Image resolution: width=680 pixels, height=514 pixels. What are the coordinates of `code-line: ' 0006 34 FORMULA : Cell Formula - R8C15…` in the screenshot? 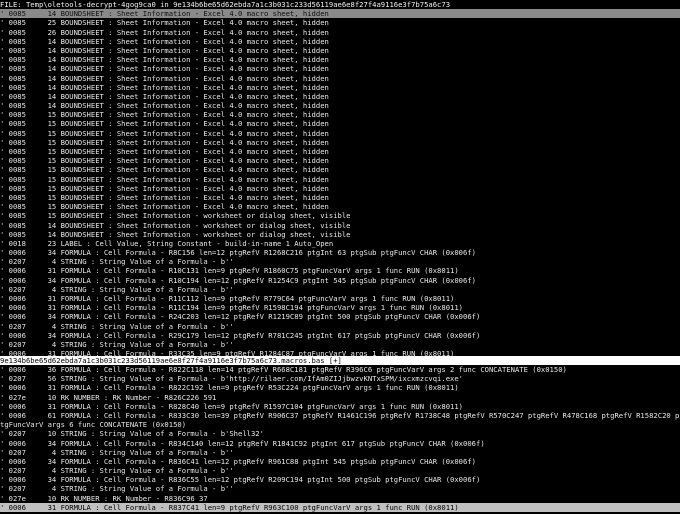 It's located at (340, 252).